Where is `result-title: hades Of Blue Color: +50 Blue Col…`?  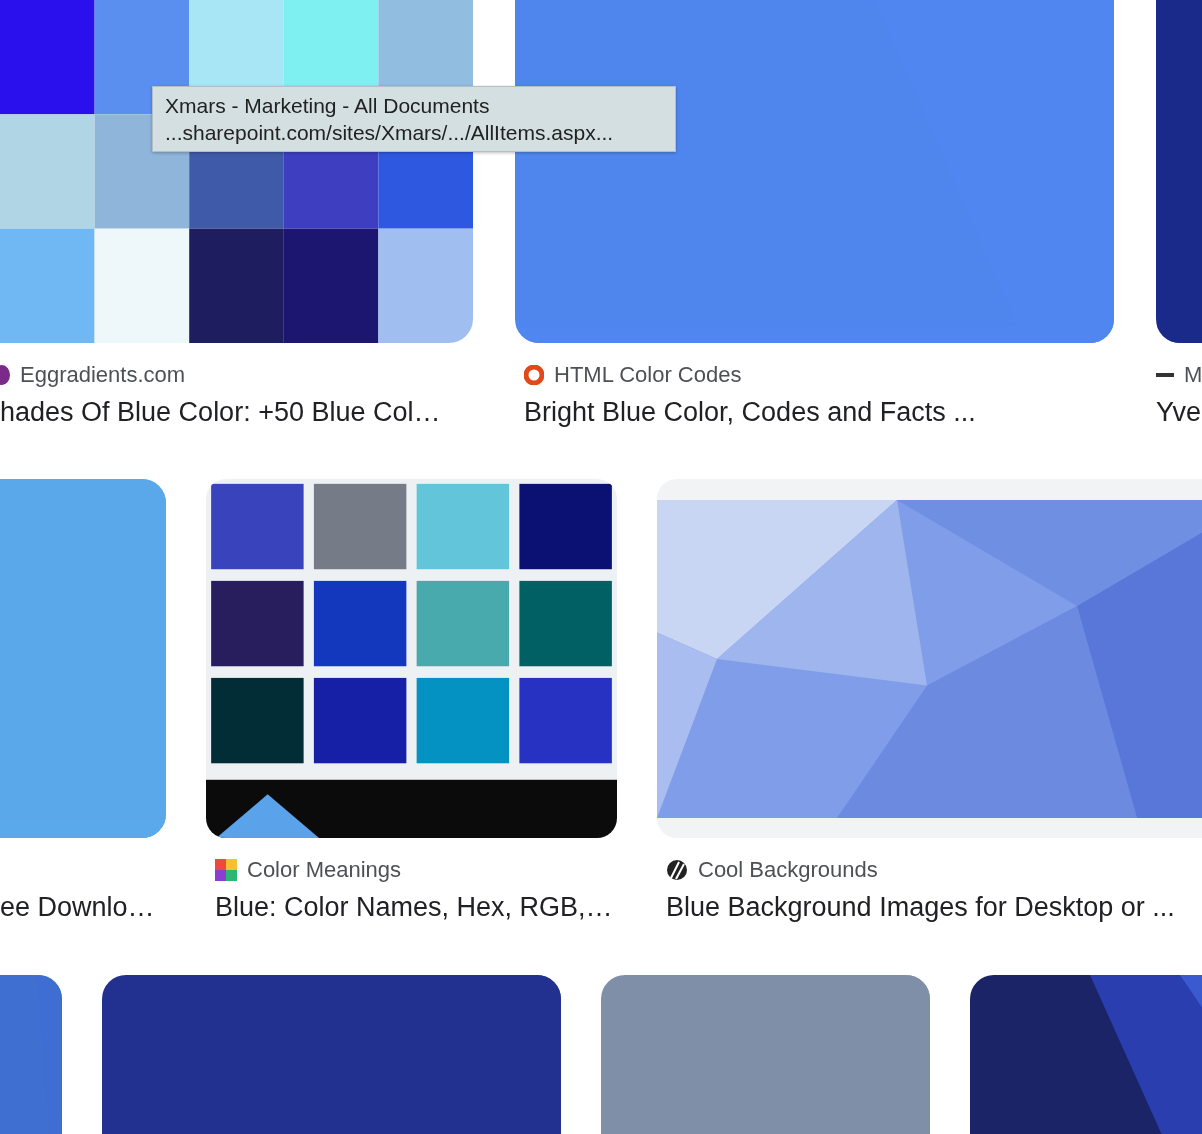
result-title: hades Of Blue Color: +50 Blue Col… is located at coordinates (236, 412).